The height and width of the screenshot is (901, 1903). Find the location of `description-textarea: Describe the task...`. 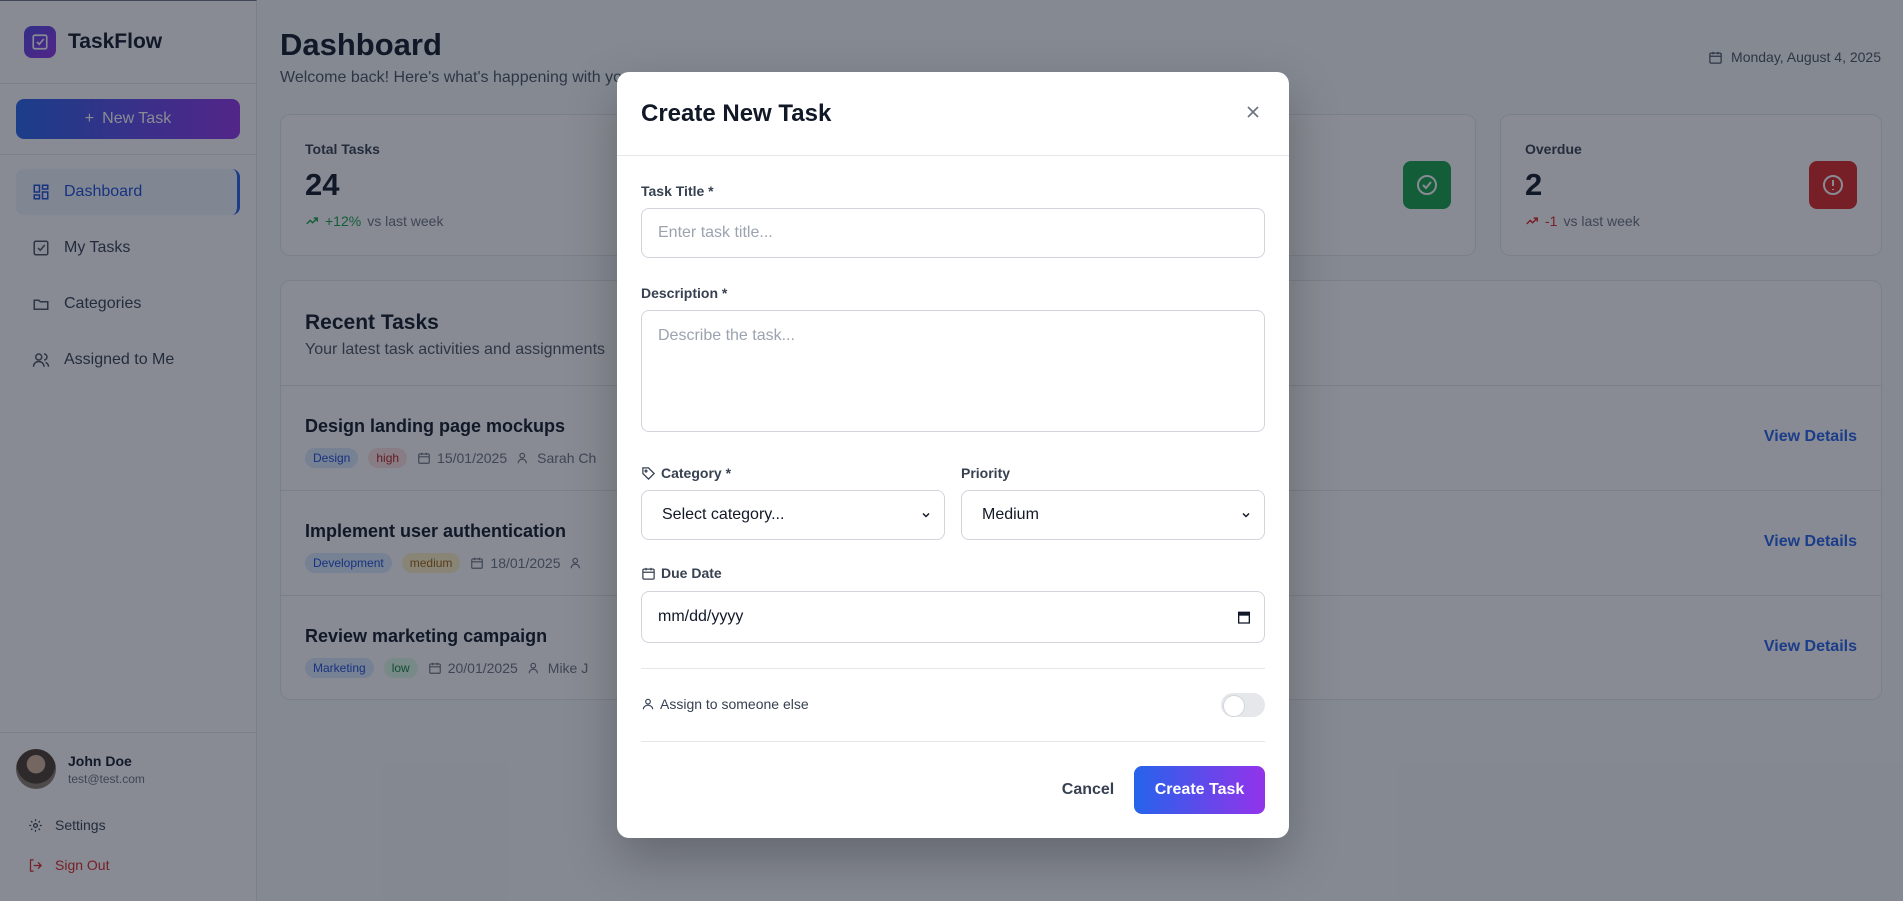

description-textarea: Describe the task... is located at coordinates (953, 371).